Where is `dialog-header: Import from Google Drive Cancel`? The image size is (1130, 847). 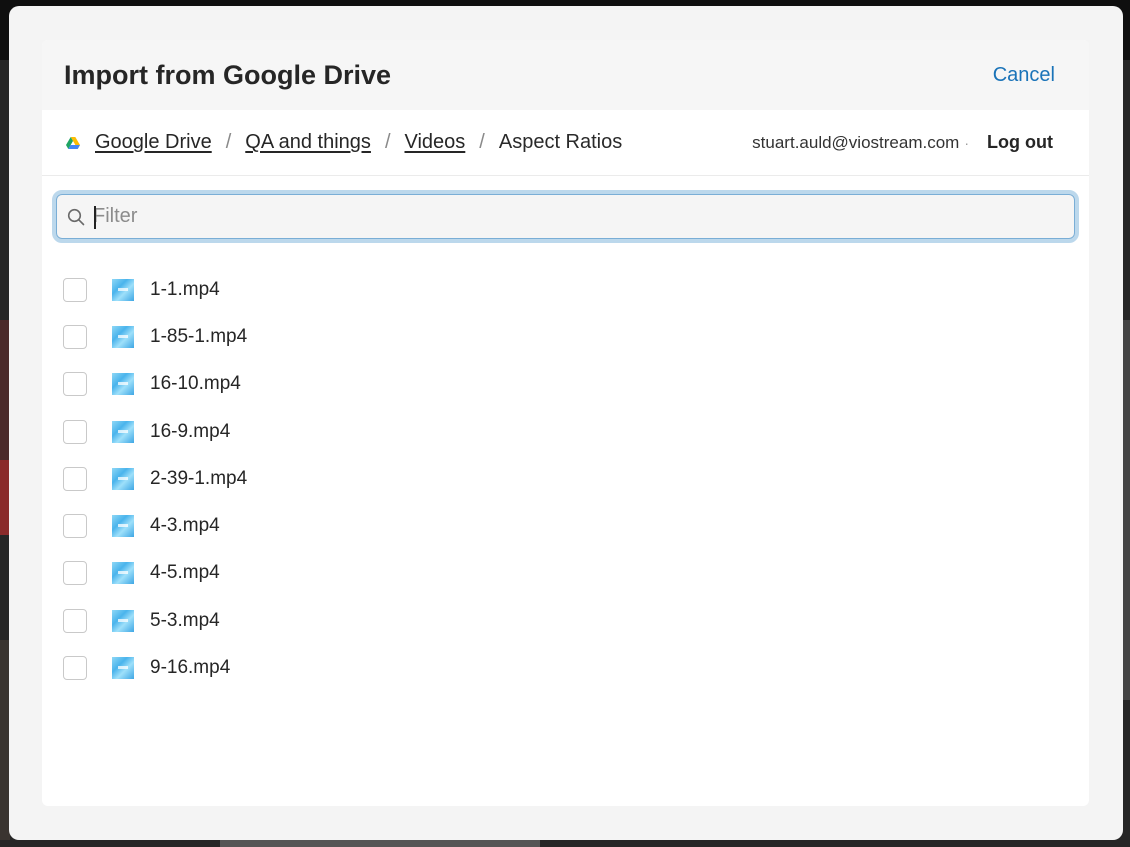 dialog-header: Import from Google Drive Cancel is located at coordinates (565, 75).